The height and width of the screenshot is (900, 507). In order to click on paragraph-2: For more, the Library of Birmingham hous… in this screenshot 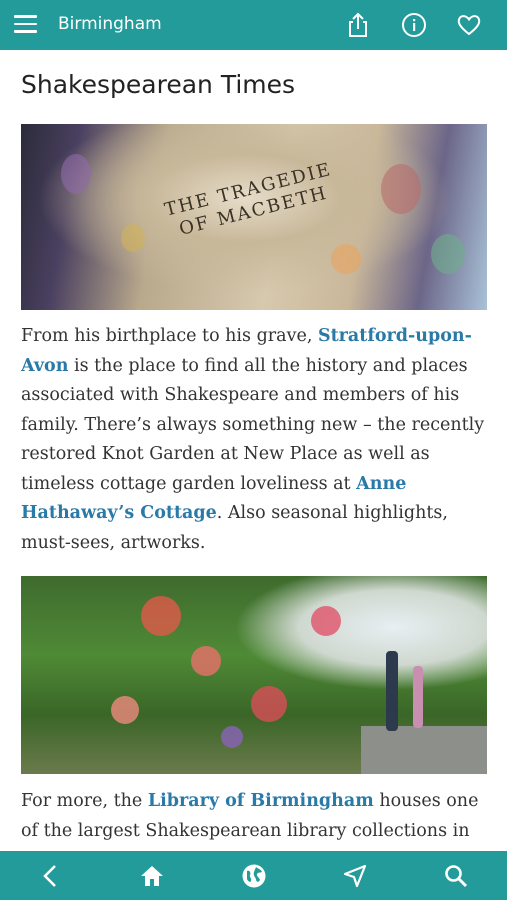, I will do `click(256, 819)`.